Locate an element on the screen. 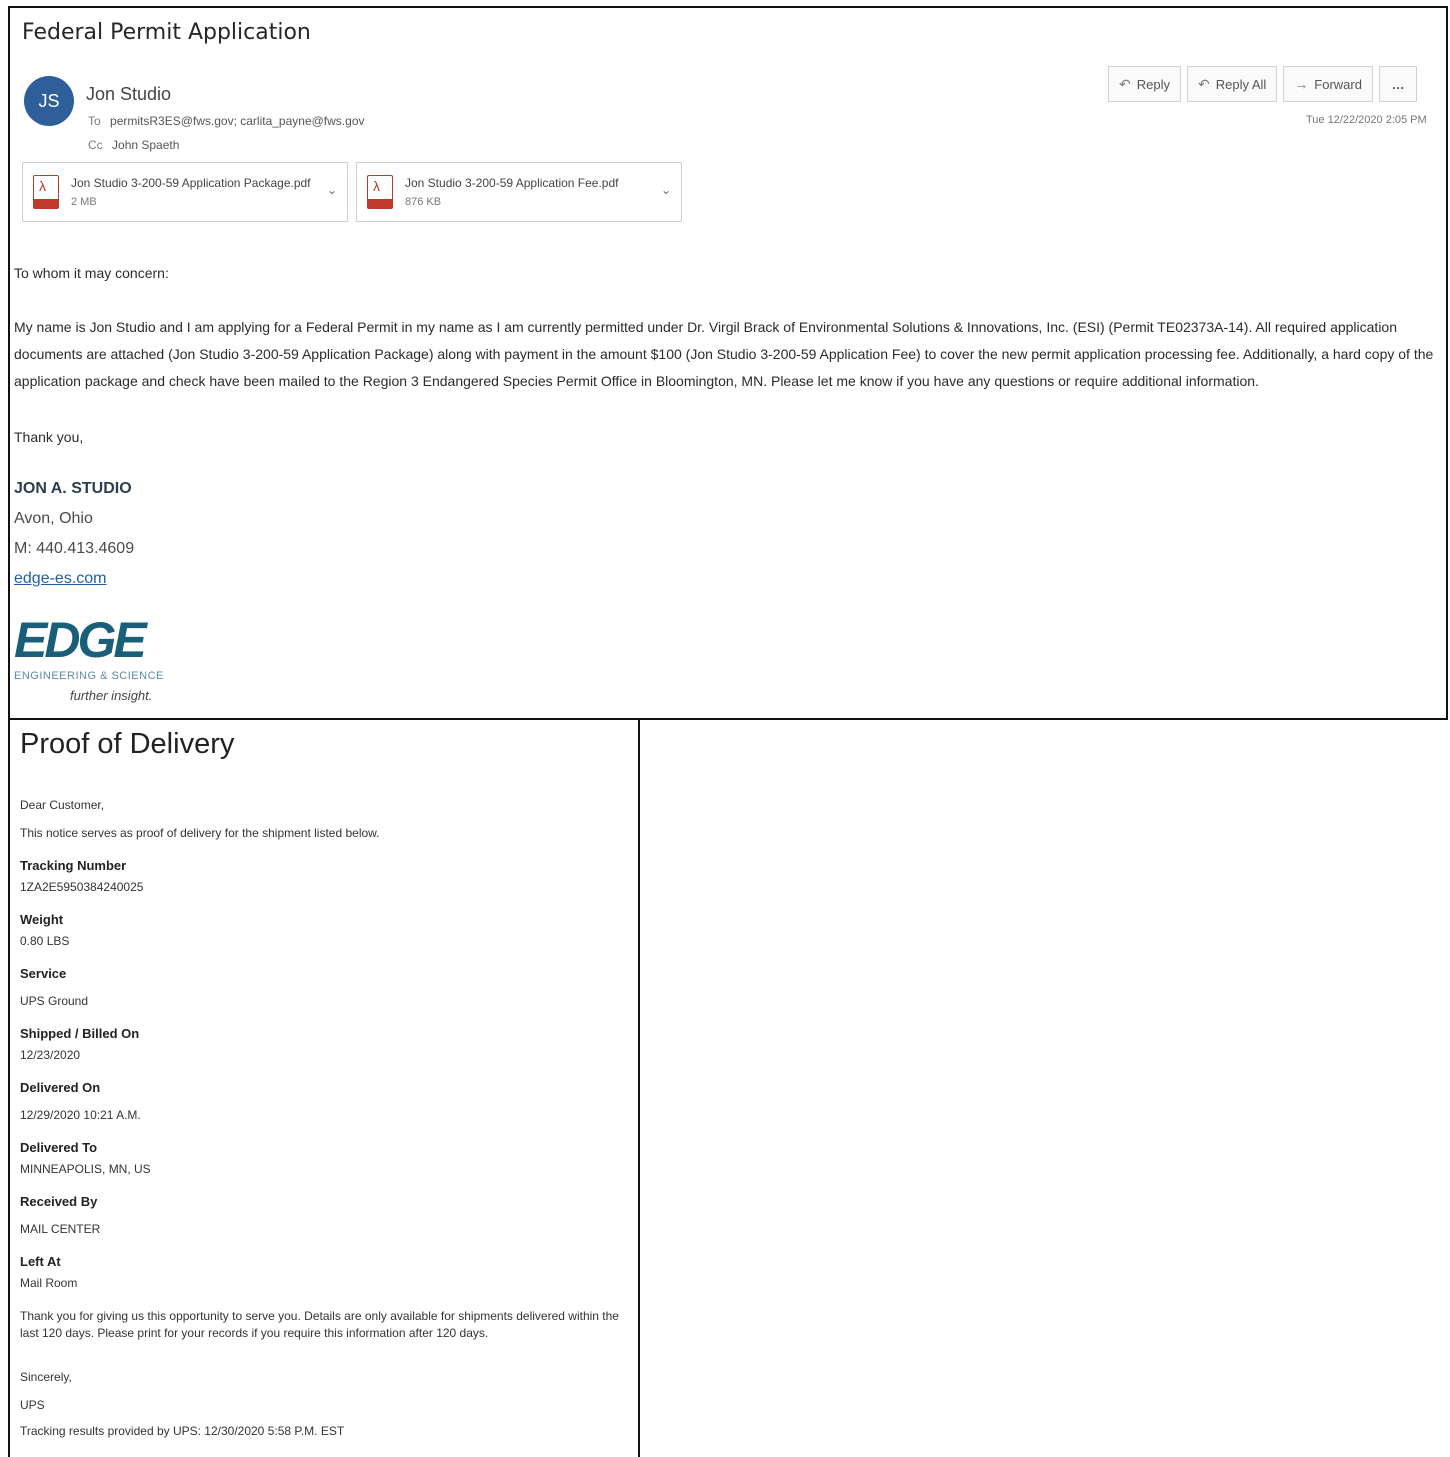 The image size is (1450, 1457). field-value: UPS Ground is located at coordinates (54, 1001).